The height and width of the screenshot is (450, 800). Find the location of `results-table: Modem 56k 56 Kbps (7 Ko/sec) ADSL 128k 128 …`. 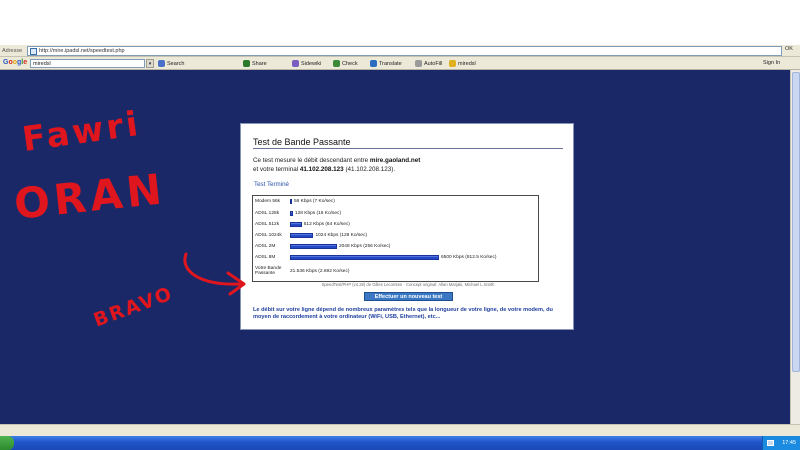

results-table: Modem 56k 56 Kbps (7 Ko/sec) ADSL 128k 128 … is located at coordinates (395, 238).